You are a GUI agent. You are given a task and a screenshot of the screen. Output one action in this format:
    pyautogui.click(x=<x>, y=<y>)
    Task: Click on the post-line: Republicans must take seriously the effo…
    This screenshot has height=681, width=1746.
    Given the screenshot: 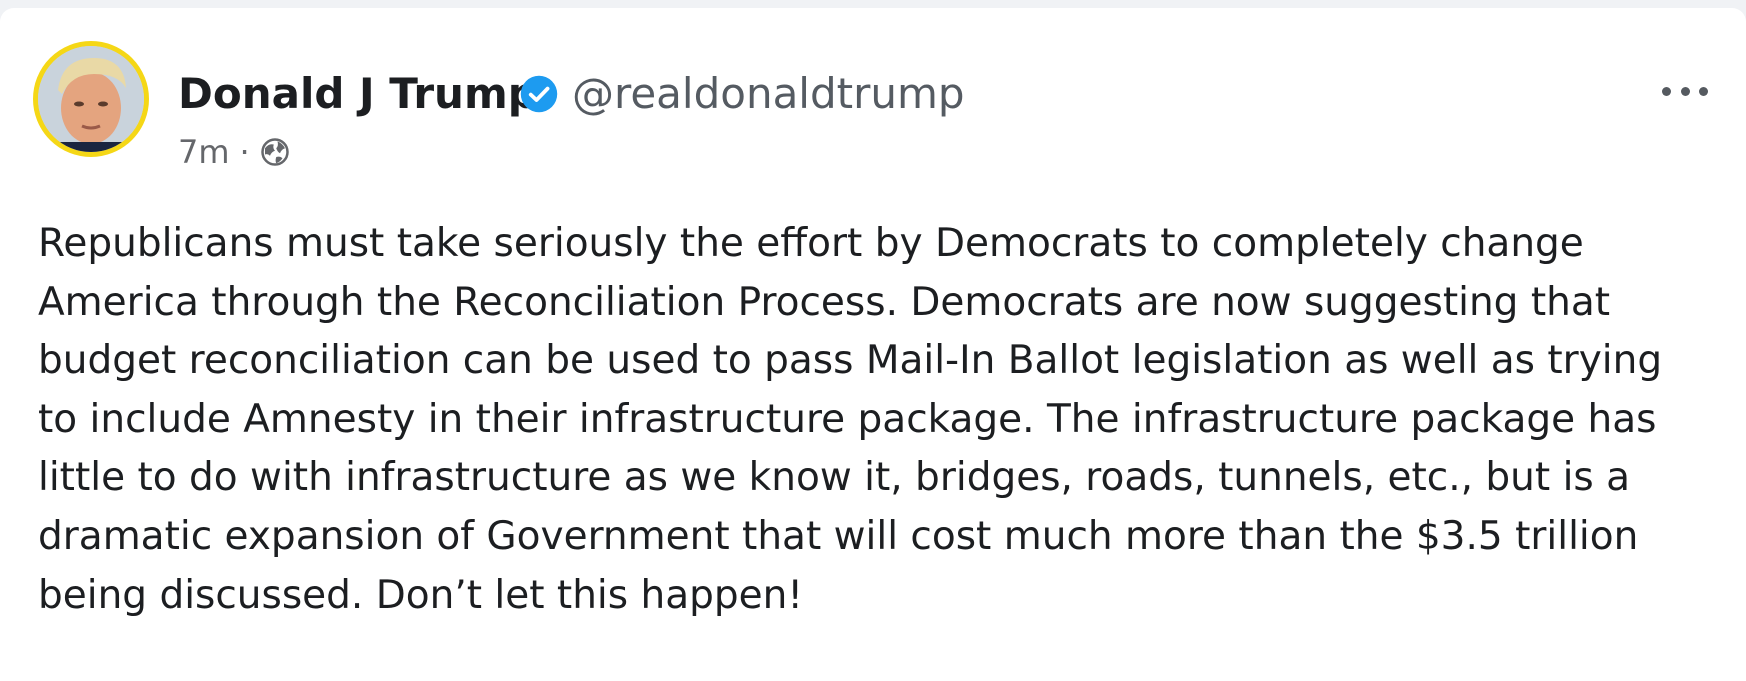 What is the action you would take?
    pyautogui.click(x=811, y=243)
    